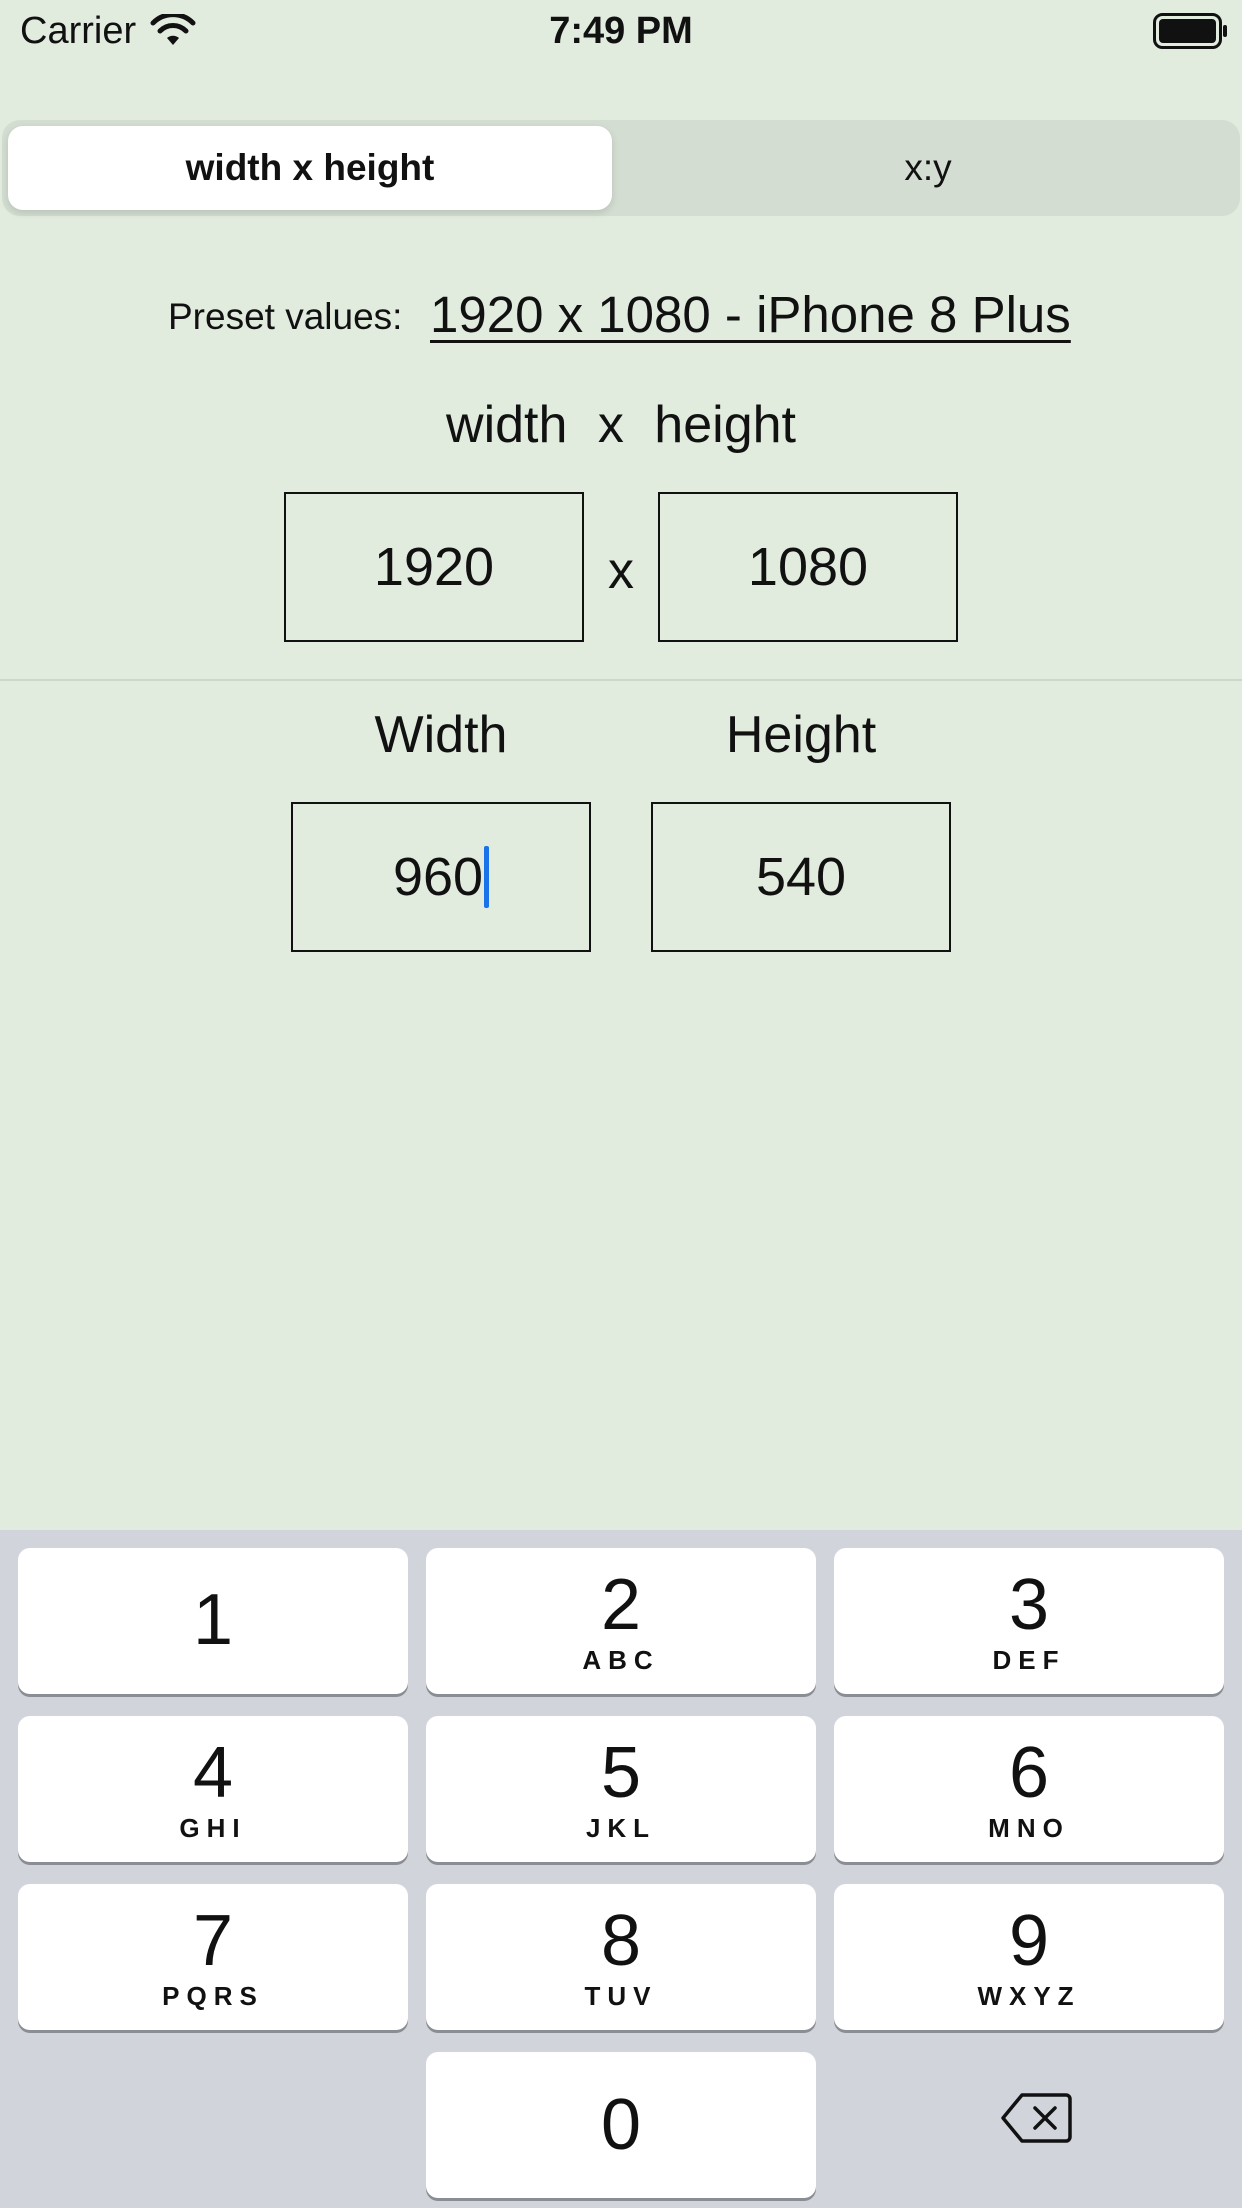 The height and width of the screenshot is (2208, 1242). I want to click on key-letters: DEF, so click(1029, 1660).